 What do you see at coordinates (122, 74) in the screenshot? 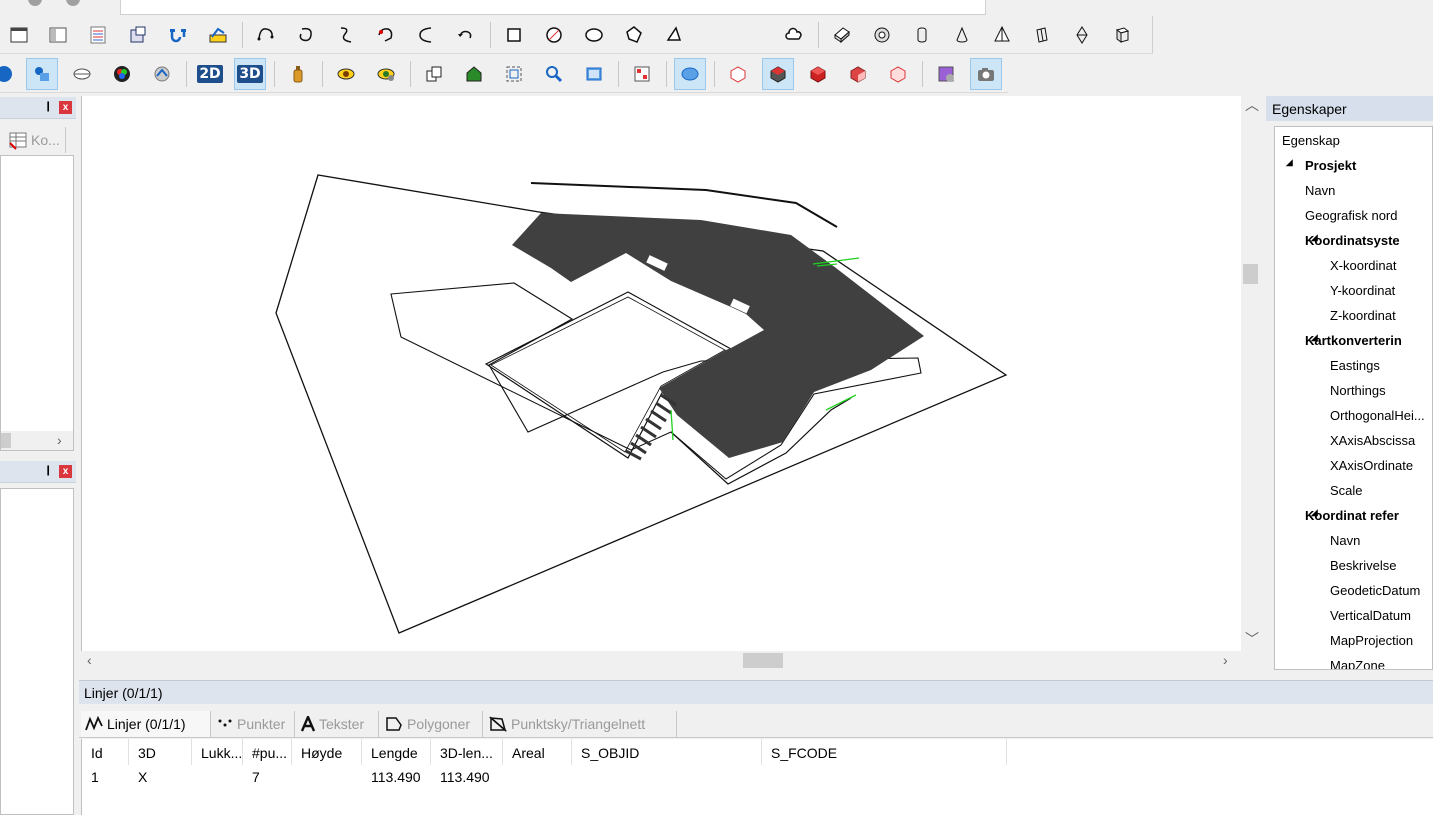
I see `rgb-color-icon` at bounding box center [122, 74].